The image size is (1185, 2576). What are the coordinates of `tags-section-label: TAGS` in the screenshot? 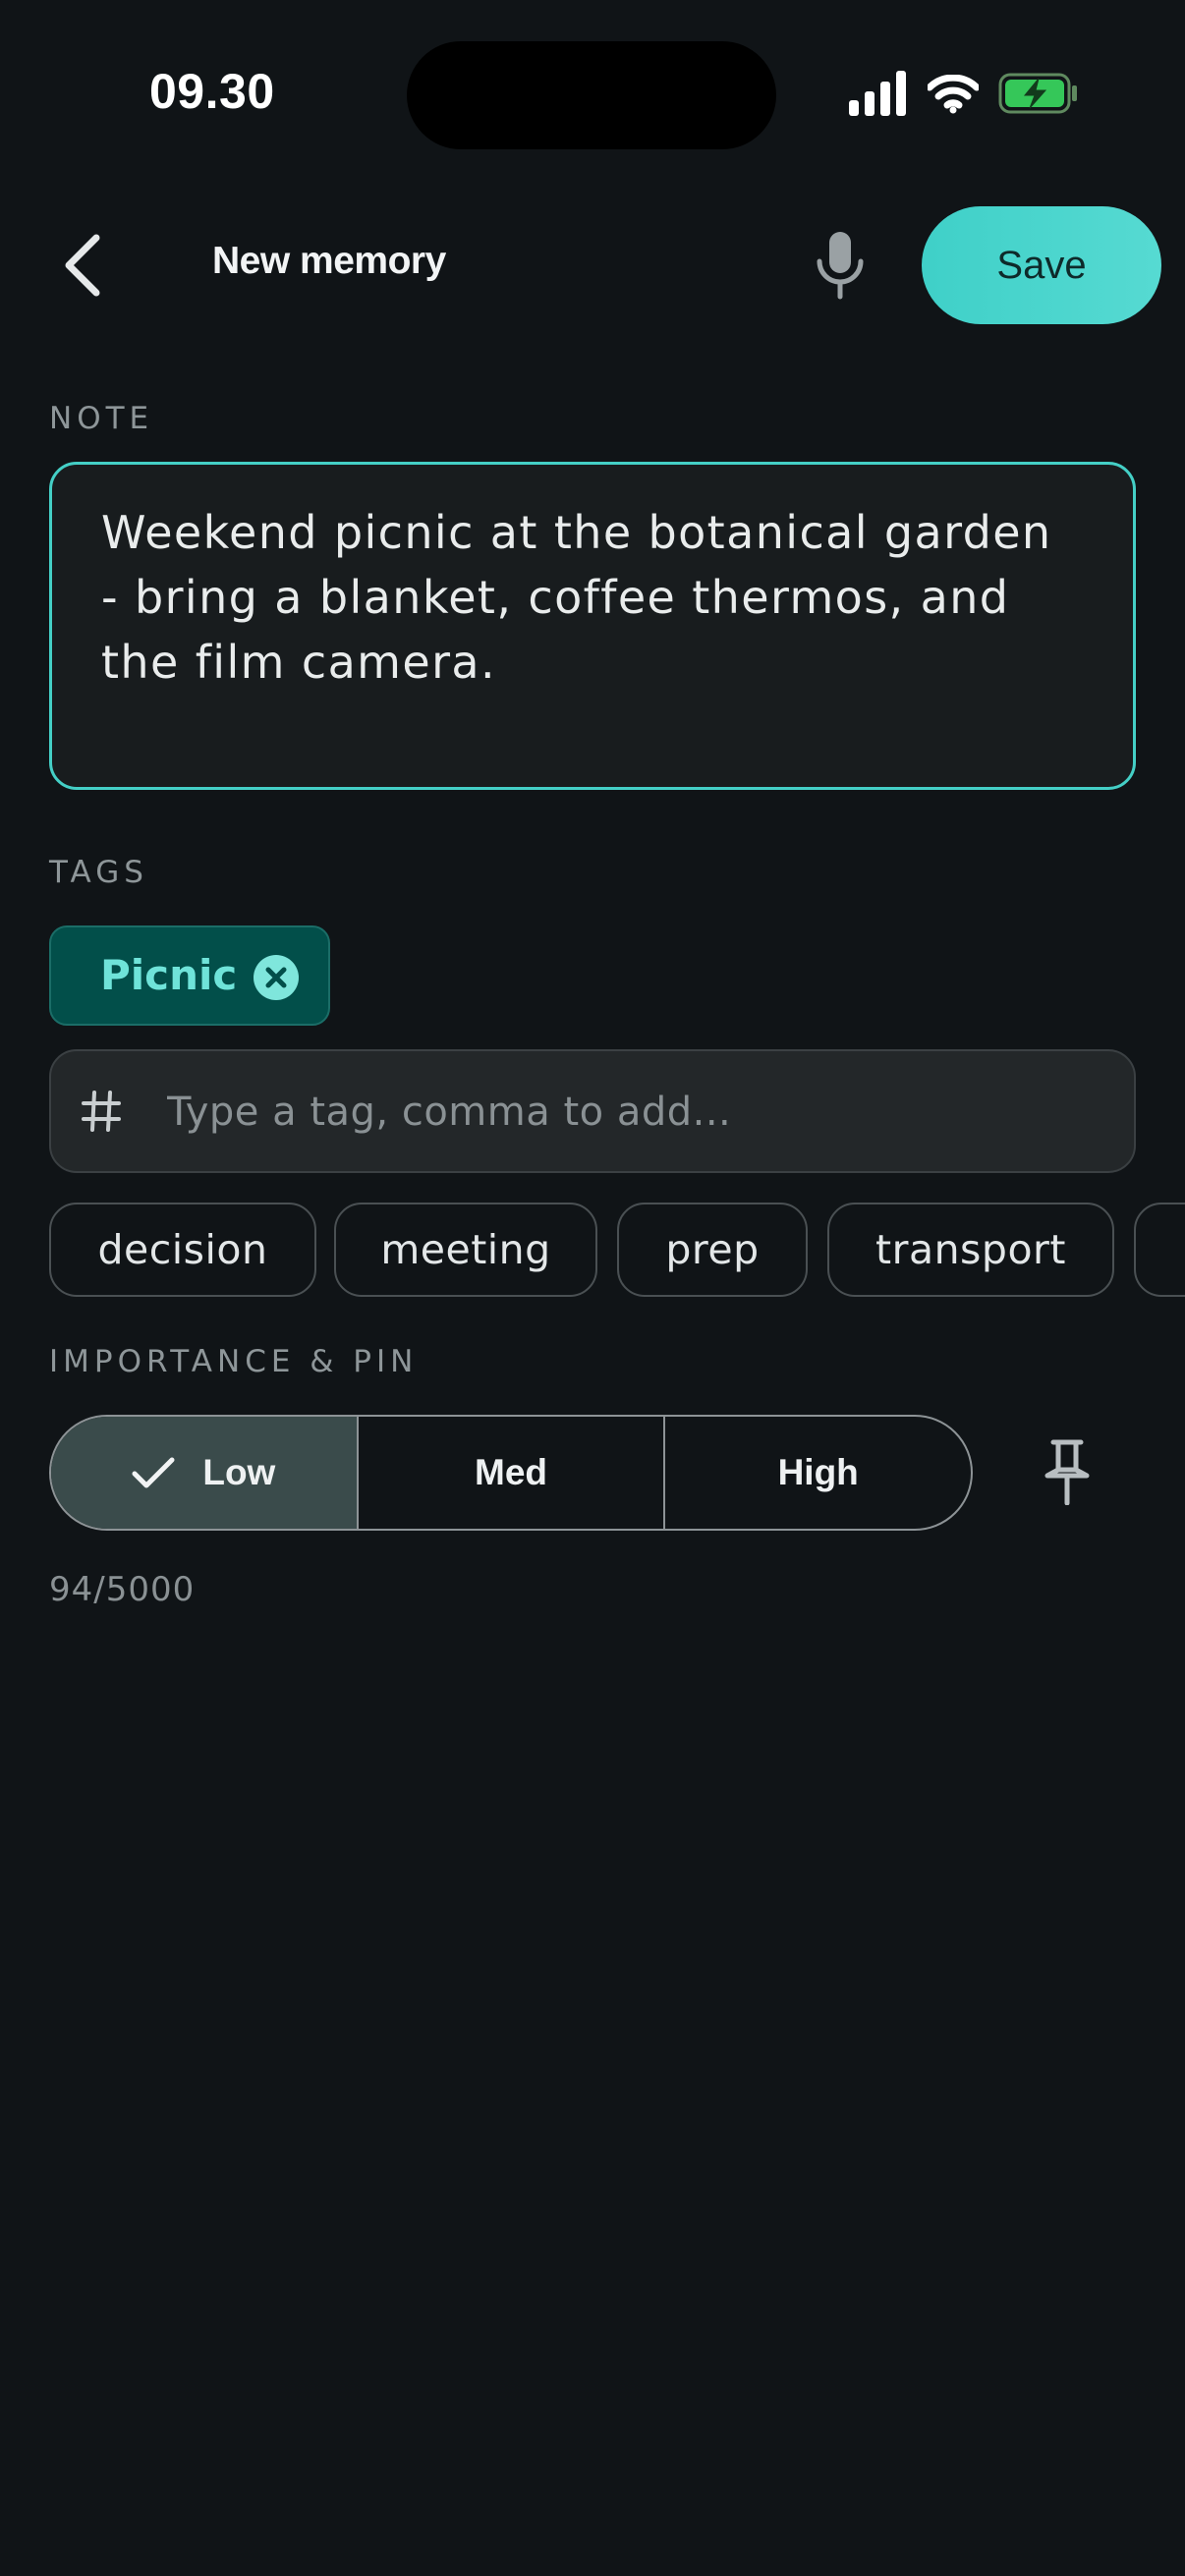 It's located at (99, 872).